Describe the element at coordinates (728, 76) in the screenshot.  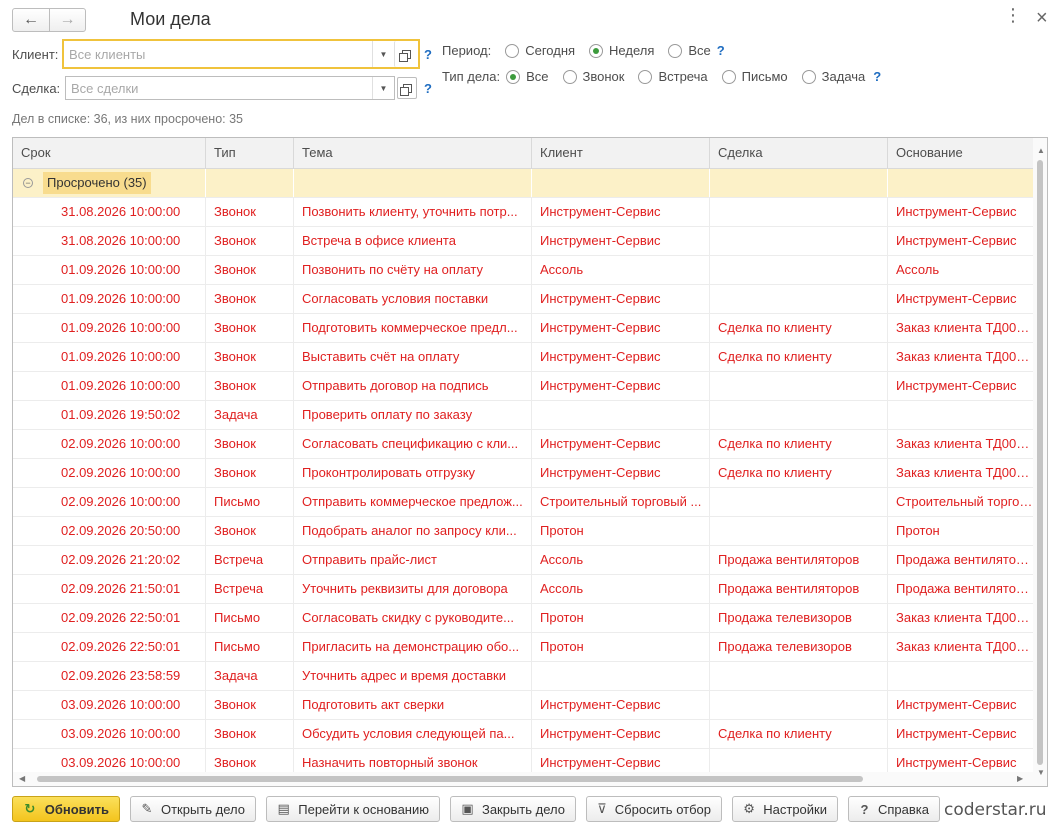
I see `type-radio-letter` at that location.